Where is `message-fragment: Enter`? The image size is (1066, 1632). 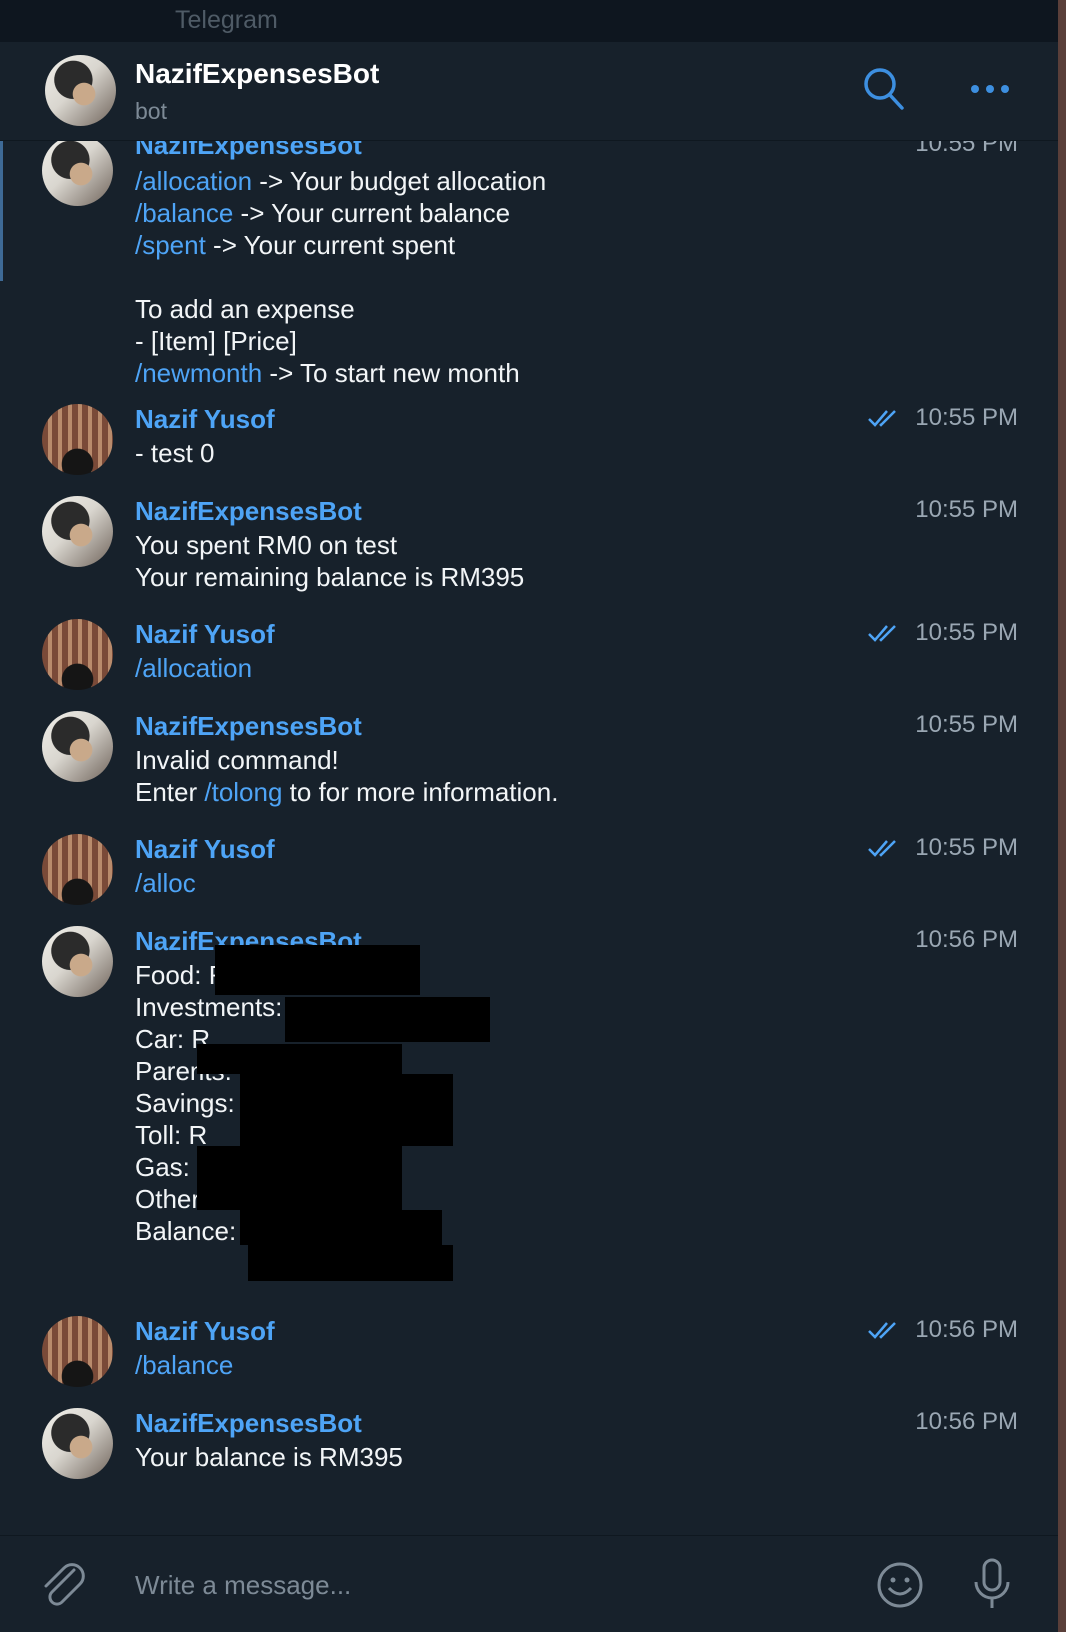
message-fragment: Enter is located at coordinates (170, 792).